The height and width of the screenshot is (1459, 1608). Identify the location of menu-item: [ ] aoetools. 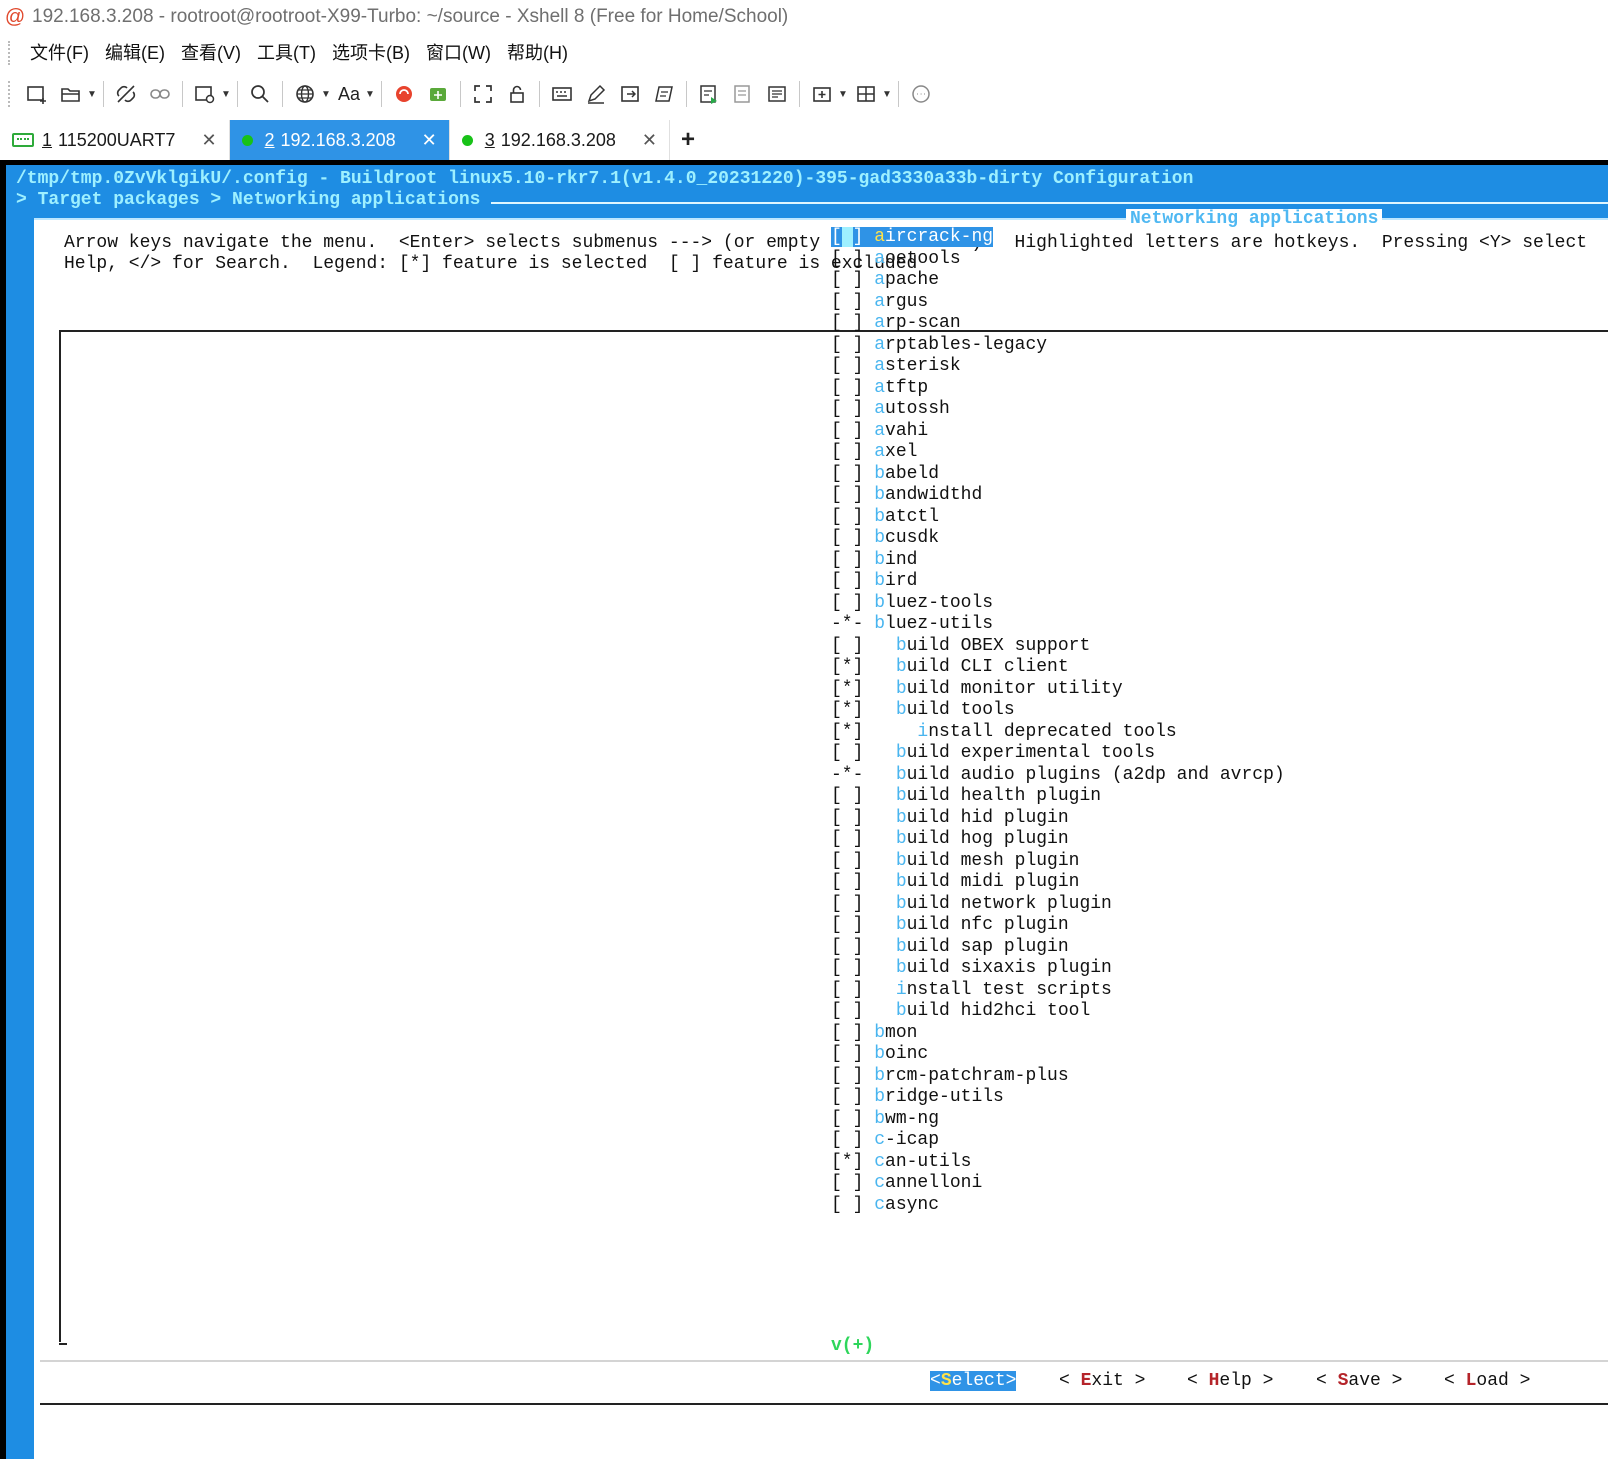
(1058, 260).